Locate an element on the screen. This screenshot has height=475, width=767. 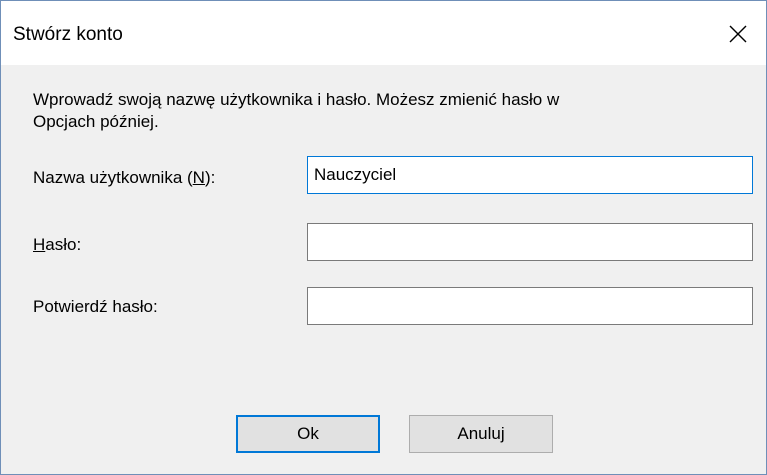
username-label-pre: Nazwa użytkownika ( is located at coordinates (113, 177).